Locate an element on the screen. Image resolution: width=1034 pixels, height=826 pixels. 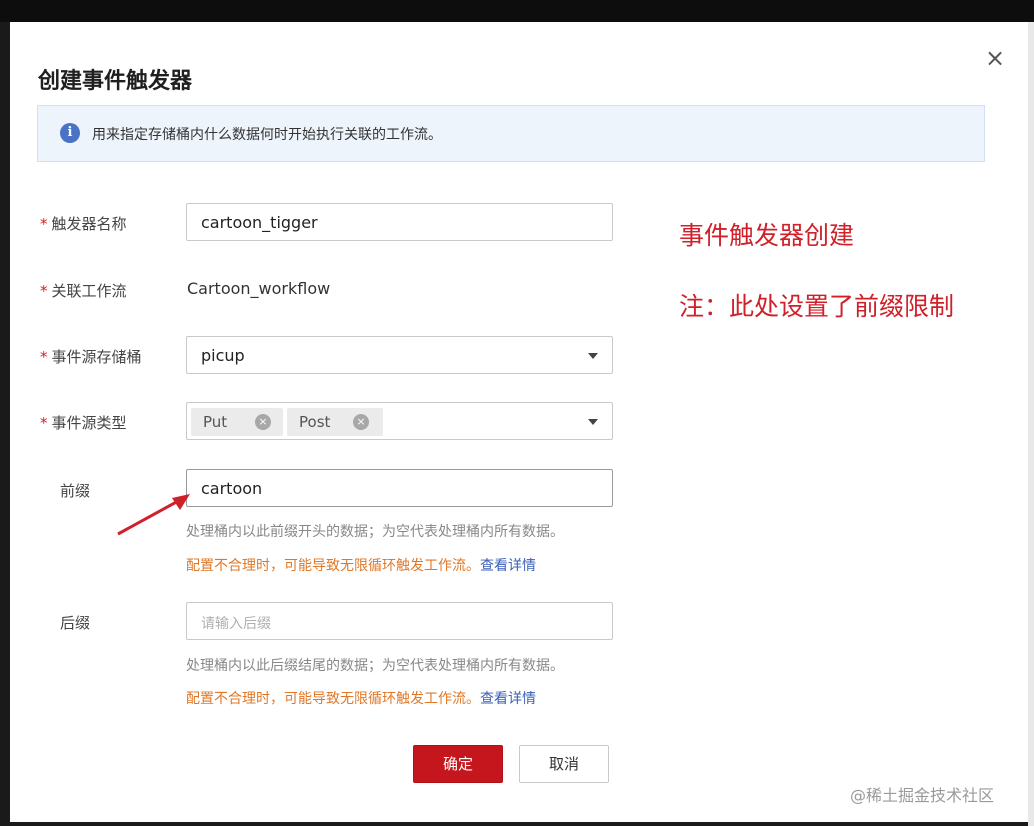
prefix-input: cartoon is located at coordinates (399, 488).